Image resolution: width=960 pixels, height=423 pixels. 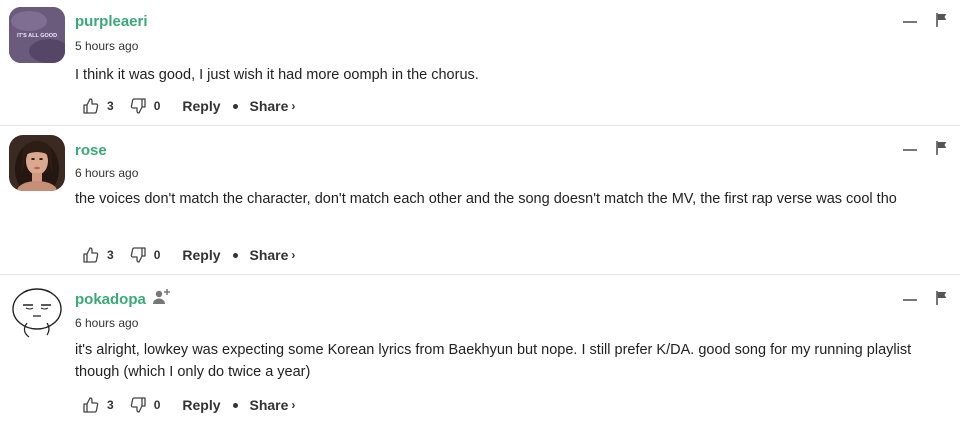 I want to click on avatar-image: IT'S ALL GOOD, so click(x=37, y=35).